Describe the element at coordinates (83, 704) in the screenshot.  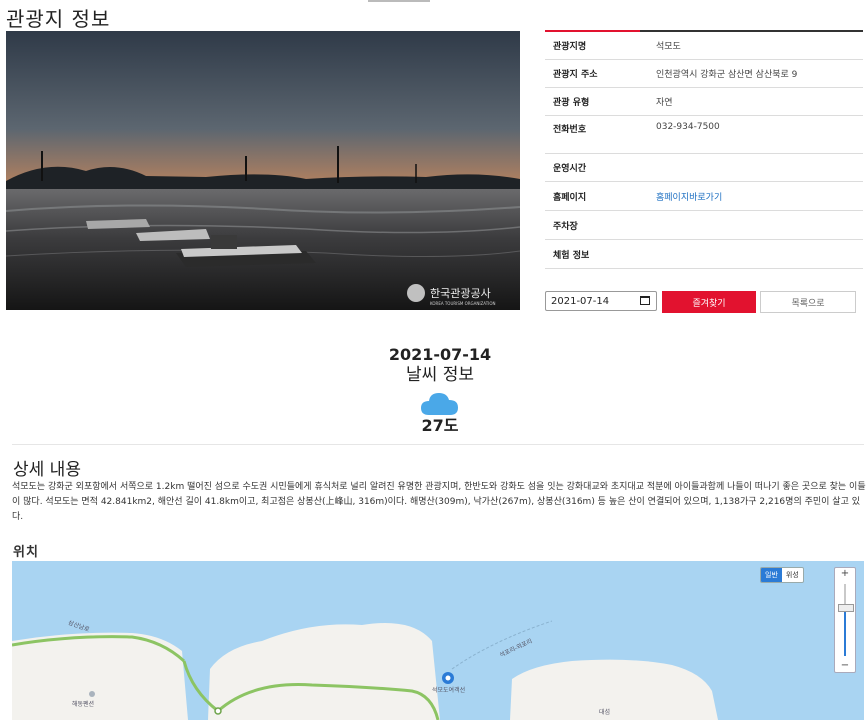
I see `map-place-label: 해동펜션` at that location.